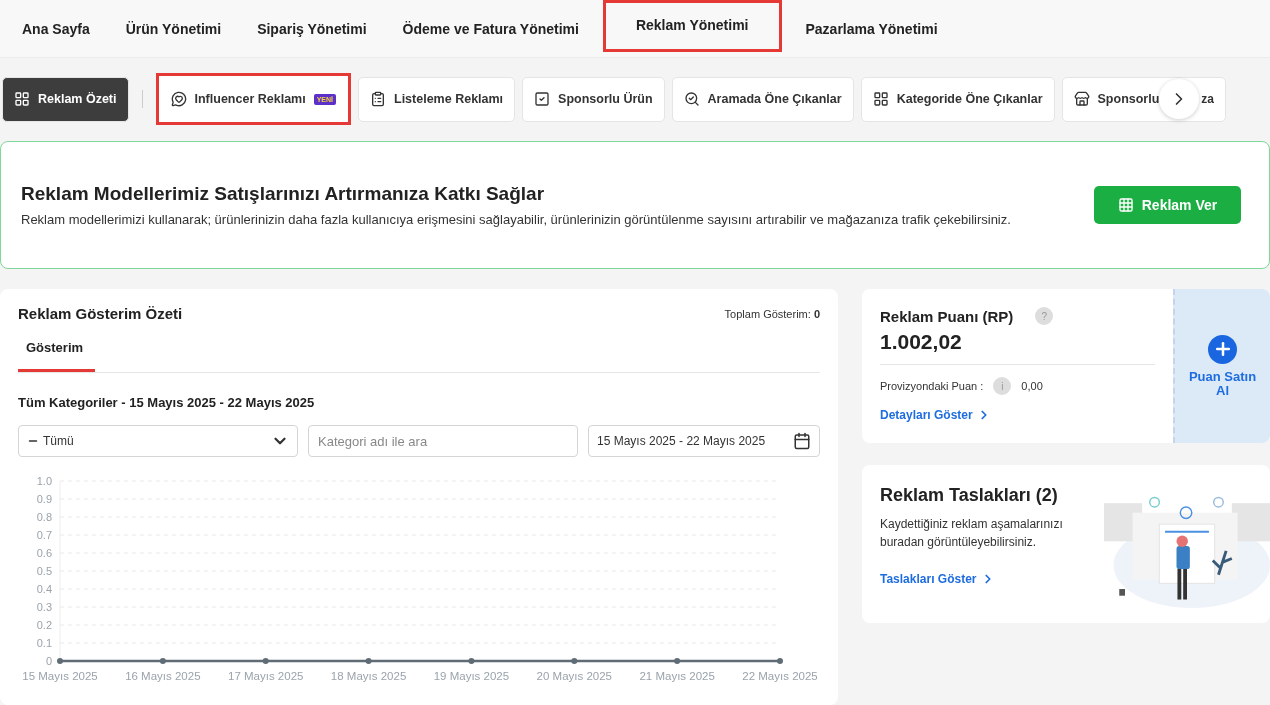 This screenshot has width=1270, height=705. I want to click on nav-tab: Sipariş Yönetimi, so click(312, 28).